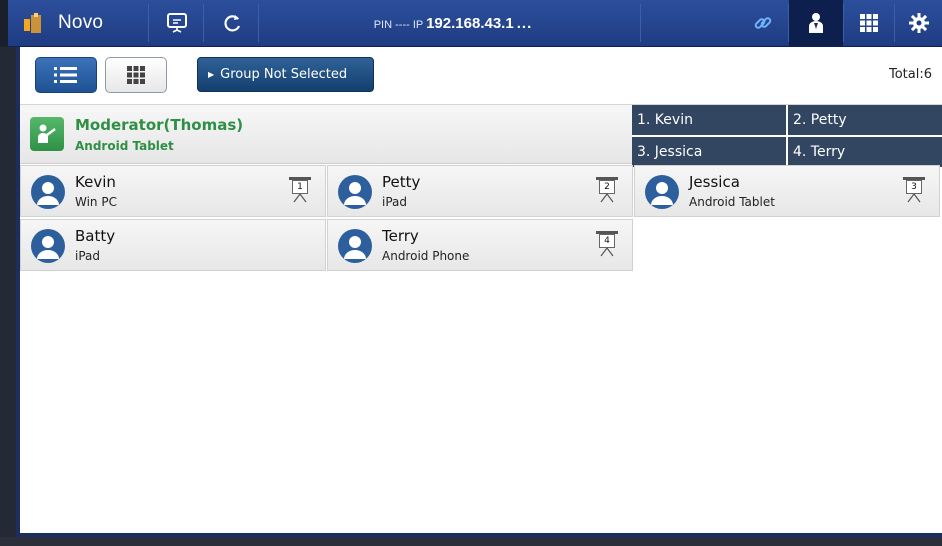  I want to click on projector-screen-icon: 3, so click(914, 191).